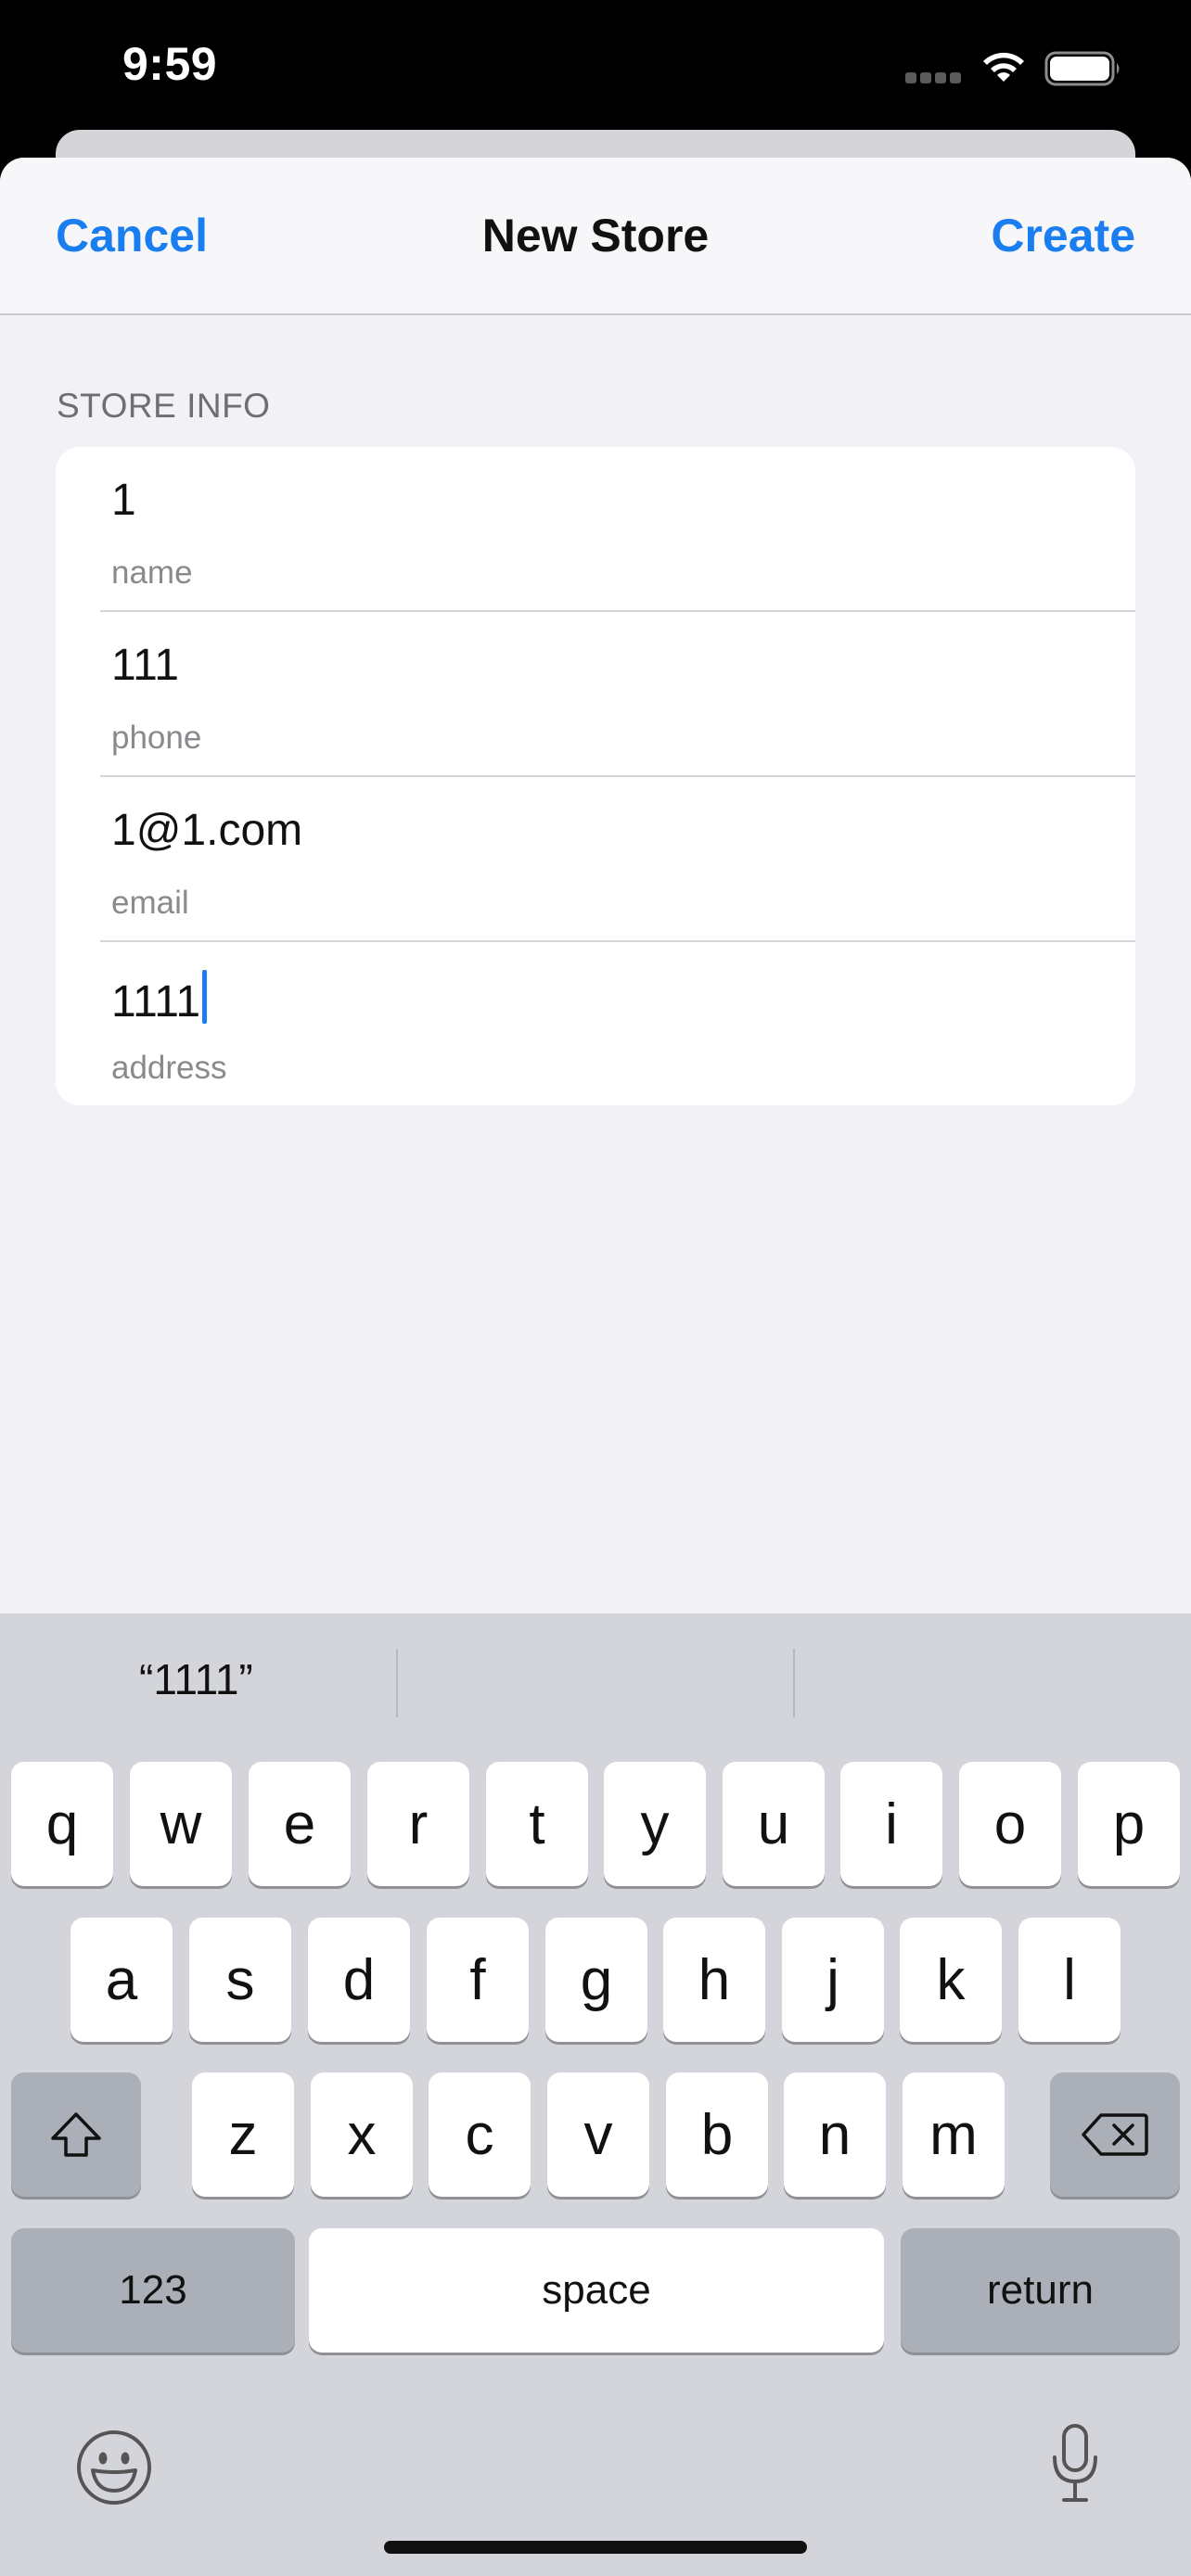 Image resolution: width=1191 pixels, height=2576 pixels. I want to click on address-value-wrapper: 1111, so click(159, 998).